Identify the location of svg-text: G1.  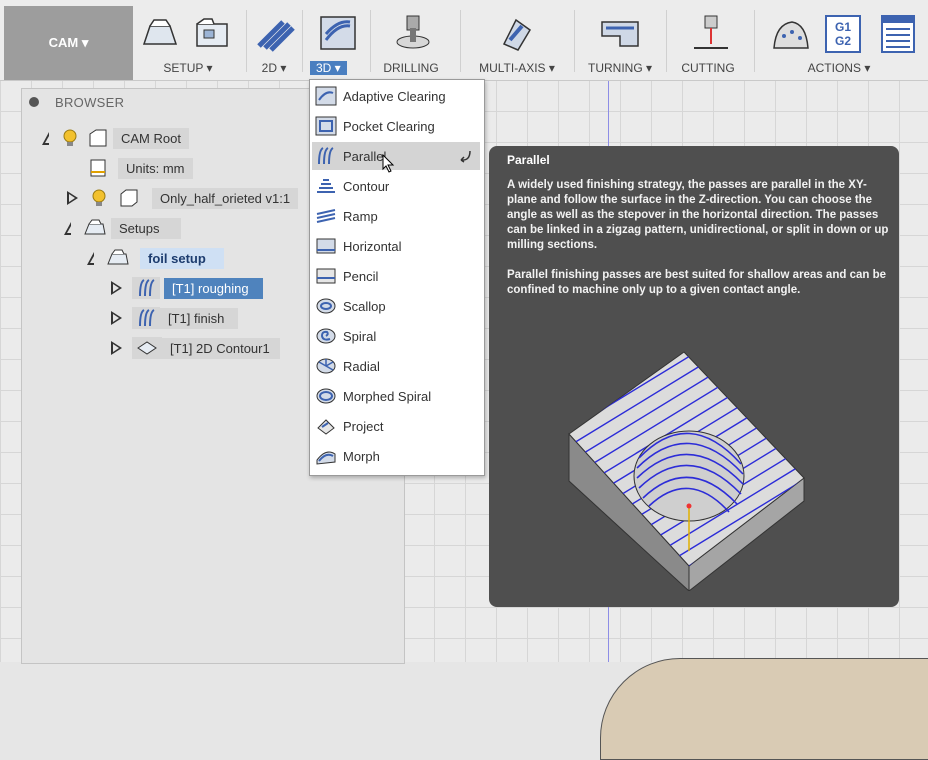
(843, 27).